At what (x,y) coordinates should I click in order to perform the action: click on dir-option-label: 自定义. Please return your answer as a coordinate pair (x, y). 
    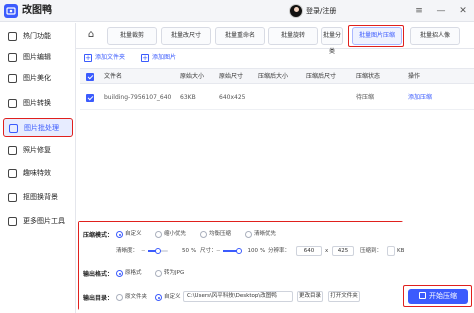
    Looking at the image, I should click on (172, 297).